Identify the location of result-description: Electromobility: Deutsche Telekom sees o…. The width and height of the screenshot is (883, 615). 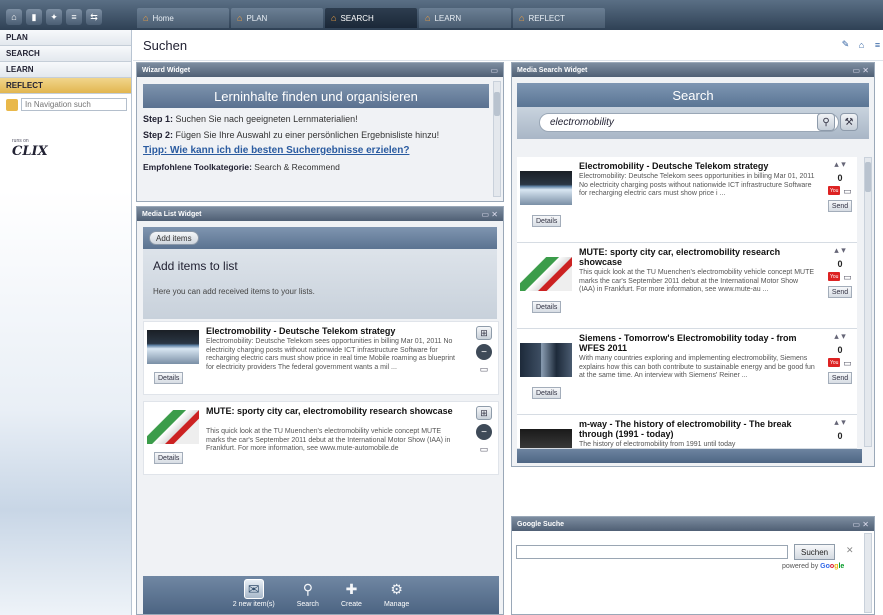
(697, 185).